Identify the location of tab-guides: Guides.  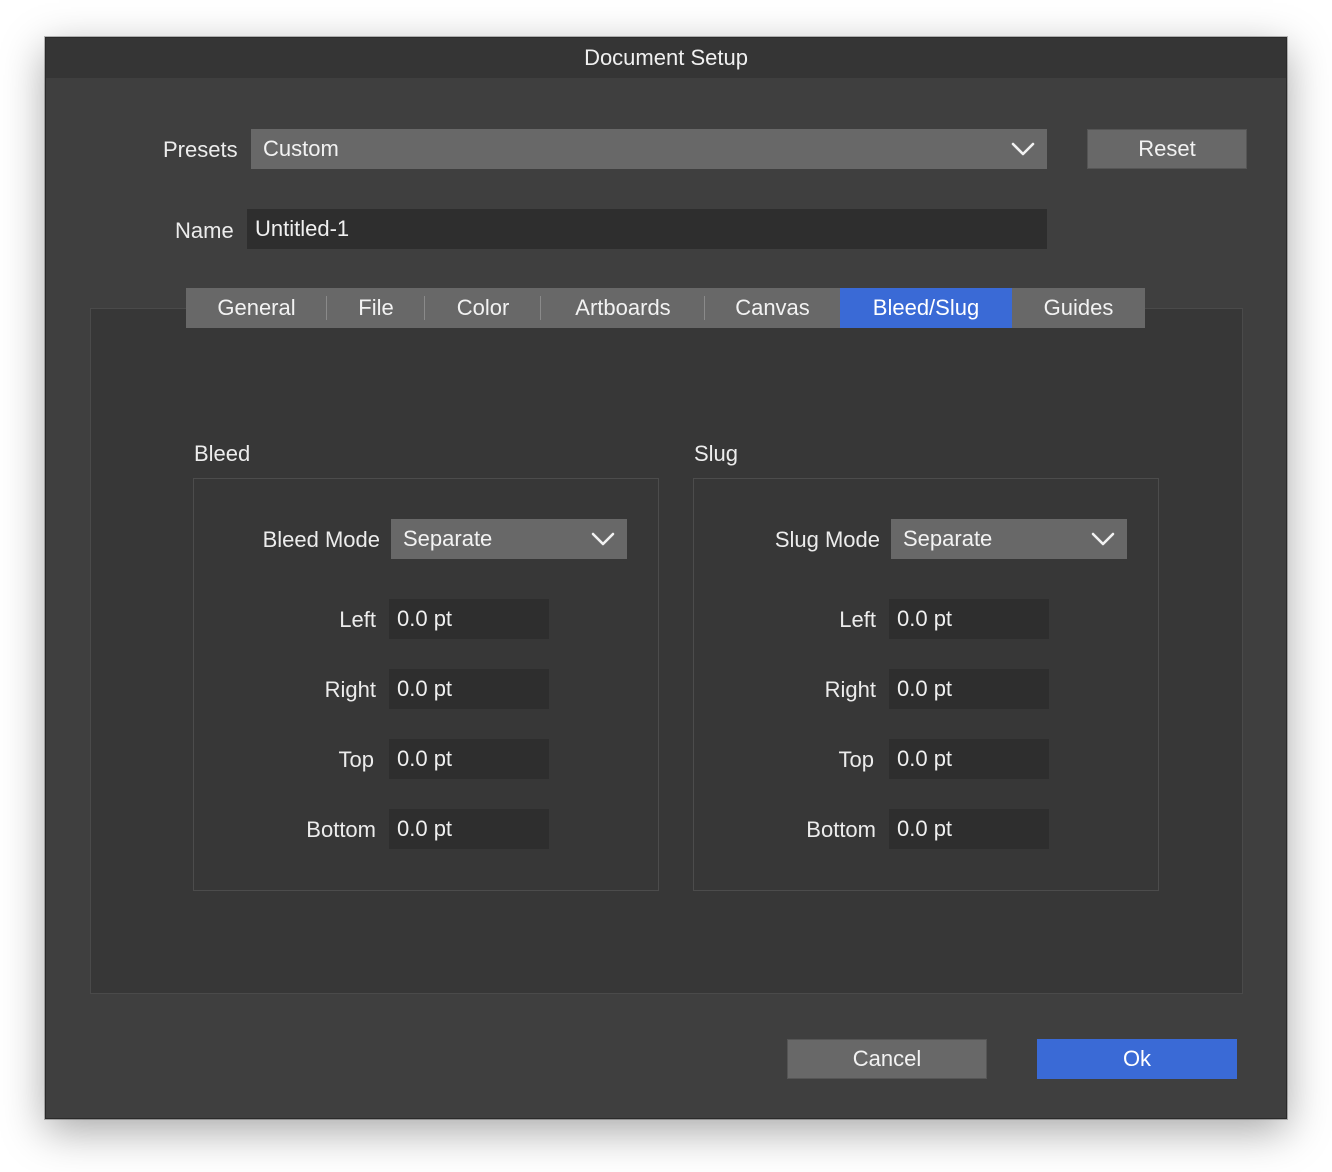
(1078, 308).